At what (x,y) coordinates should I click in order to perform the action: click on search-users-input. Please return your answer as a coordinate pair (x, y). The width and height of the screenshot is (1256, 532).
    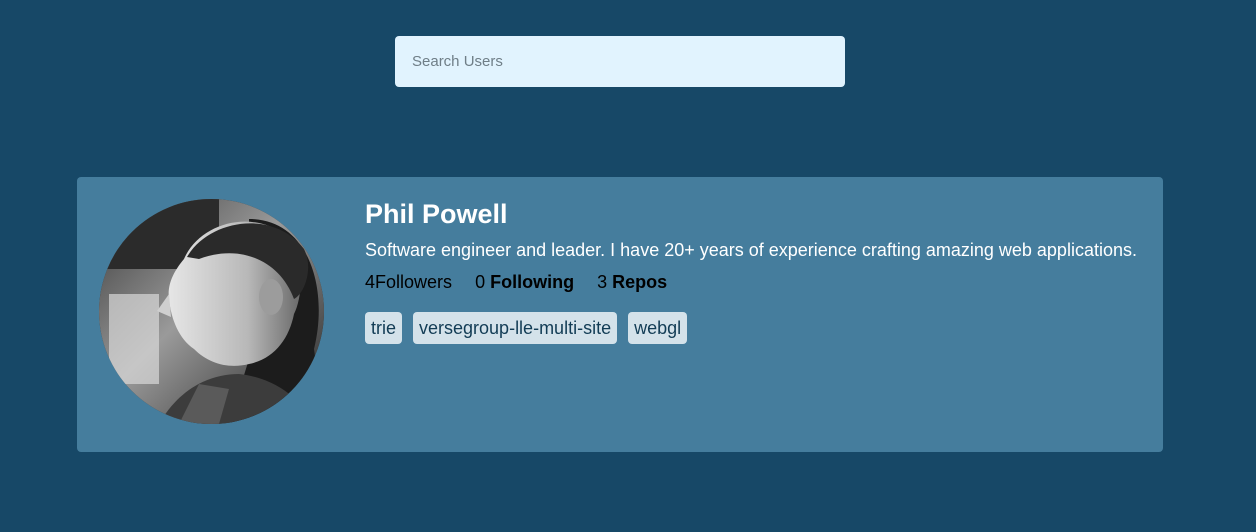
    Looking at the image, I should click on (620, 61).